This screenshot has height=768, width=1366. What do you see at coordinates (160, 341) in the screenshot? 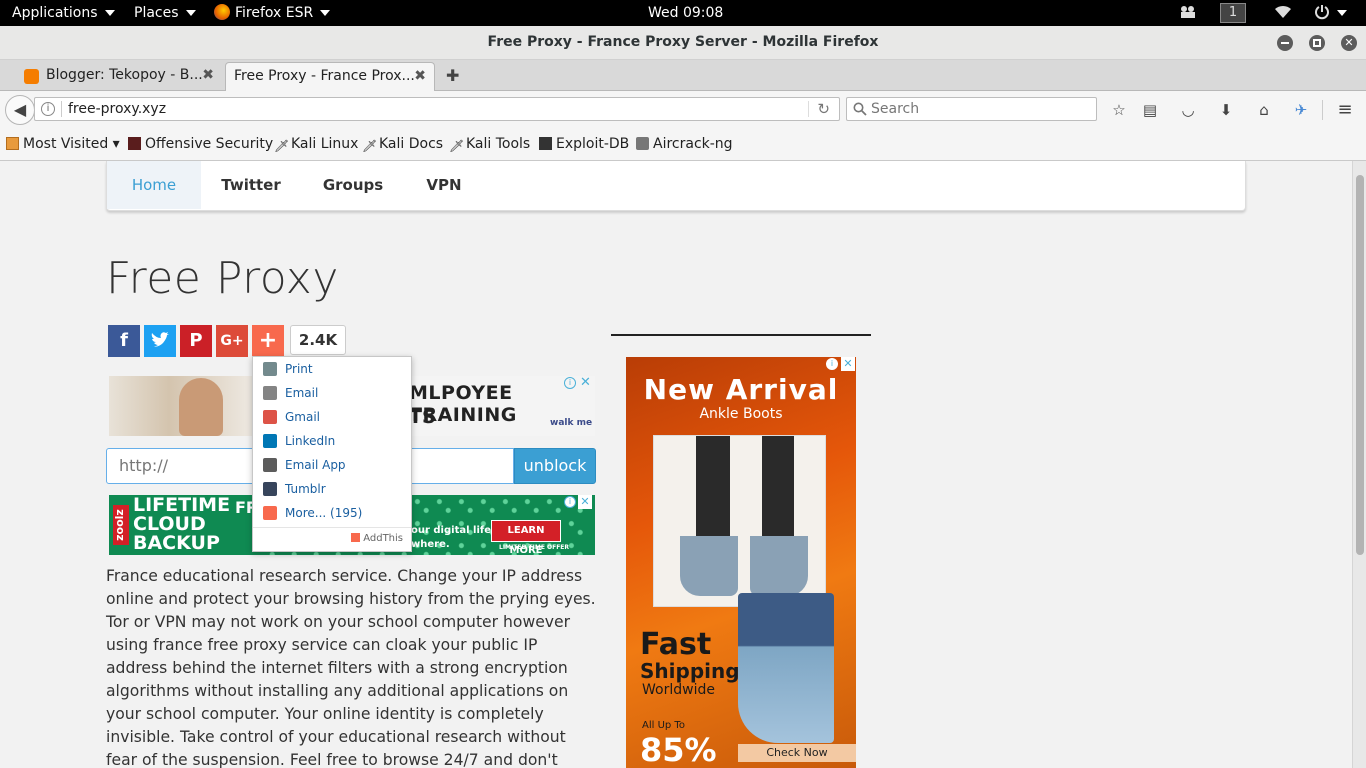
I see `twitter-share-button` at bounding box center [160, 341].